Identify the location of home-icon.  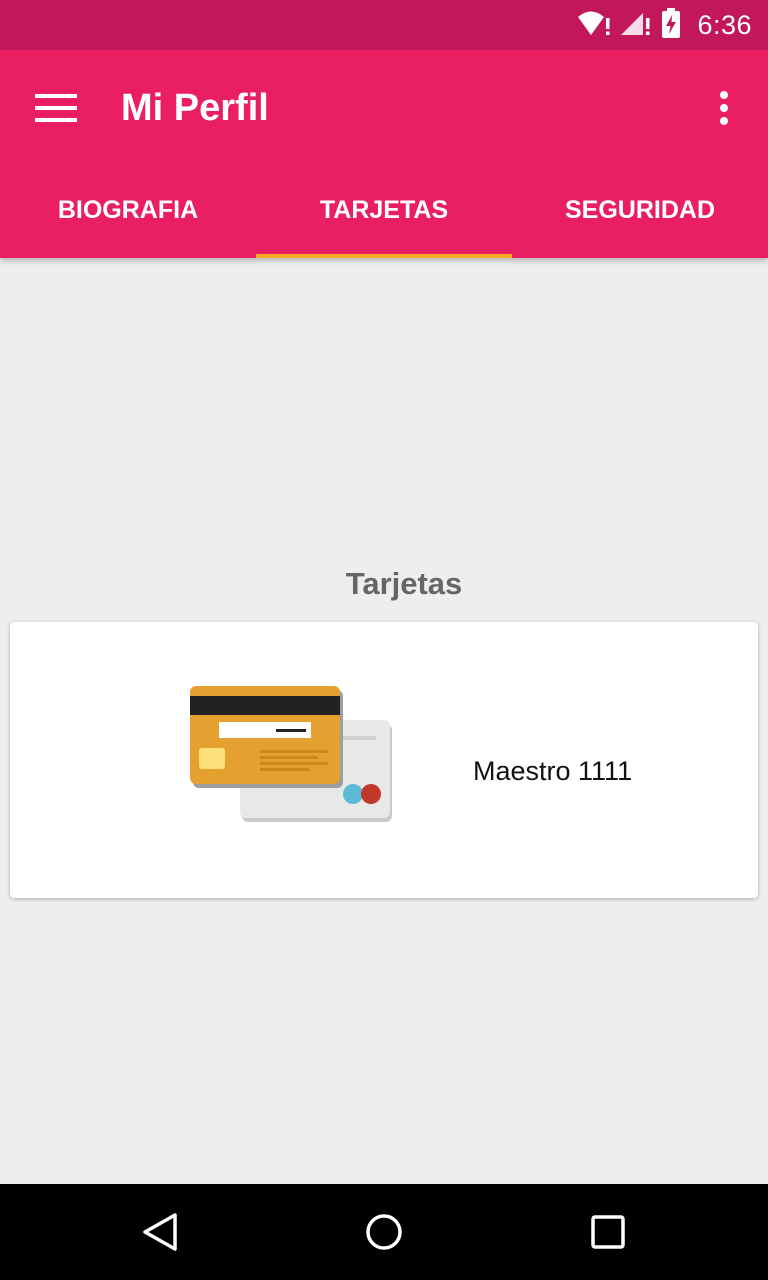
(384, 1232).